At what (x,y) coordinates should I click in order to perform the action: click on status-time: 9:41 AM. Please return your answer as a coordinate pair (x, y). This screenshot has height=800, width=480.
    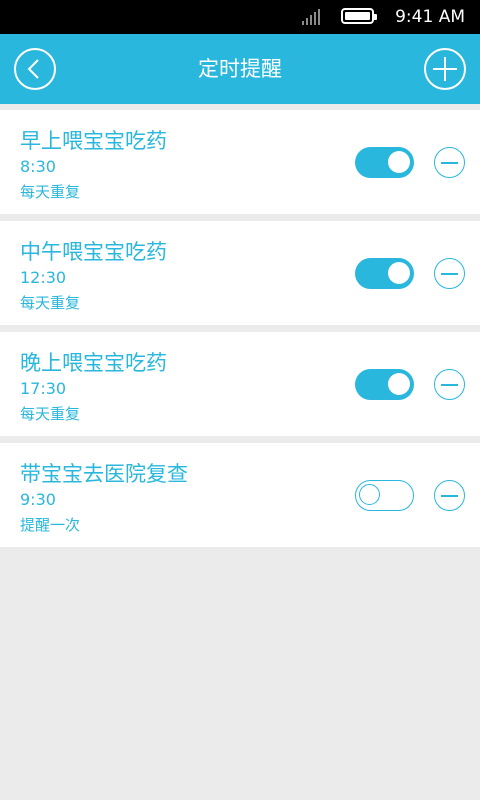
    Looking at the image, I should click on (430, 17).